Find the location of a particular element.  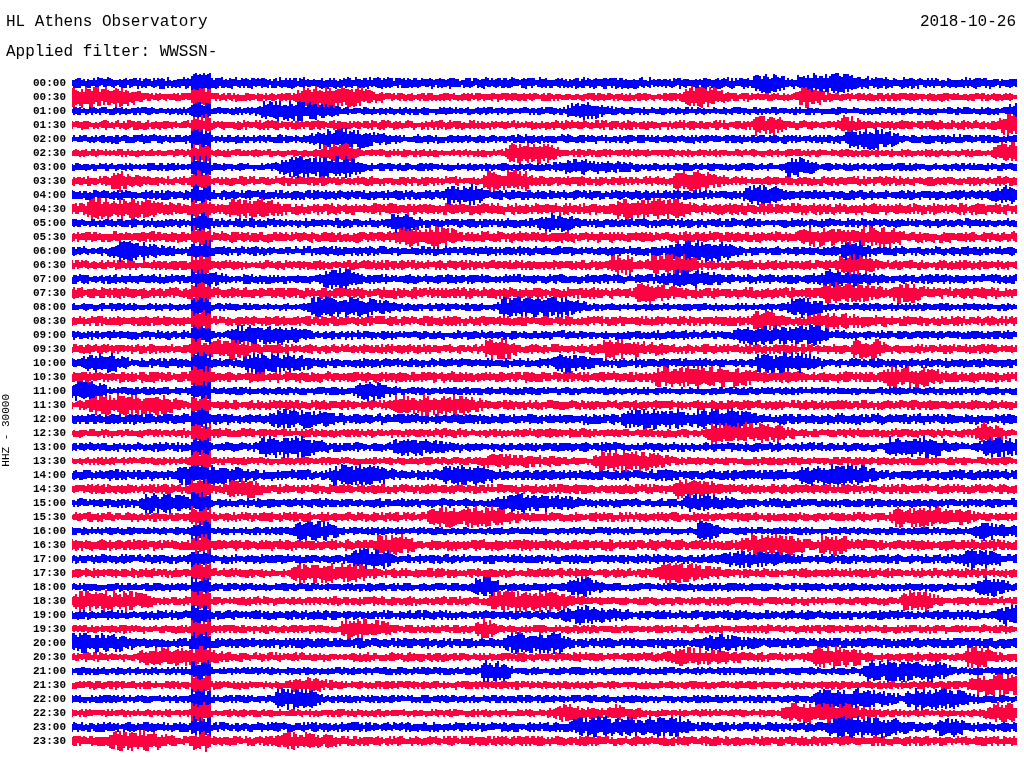

time-label: 07:00 is located at coordinates (49, 279).